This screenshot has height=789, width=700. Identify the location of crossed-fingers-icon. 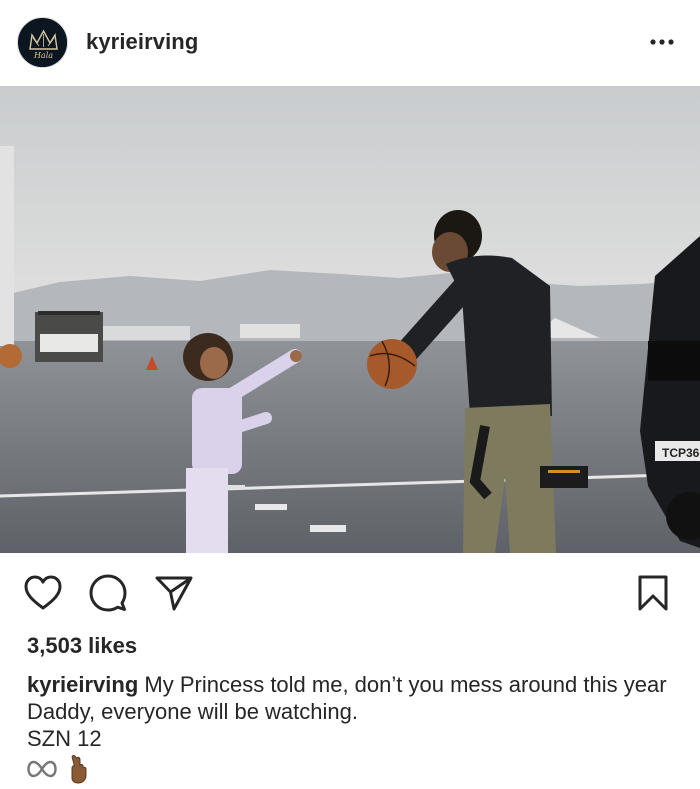
(79, 769).